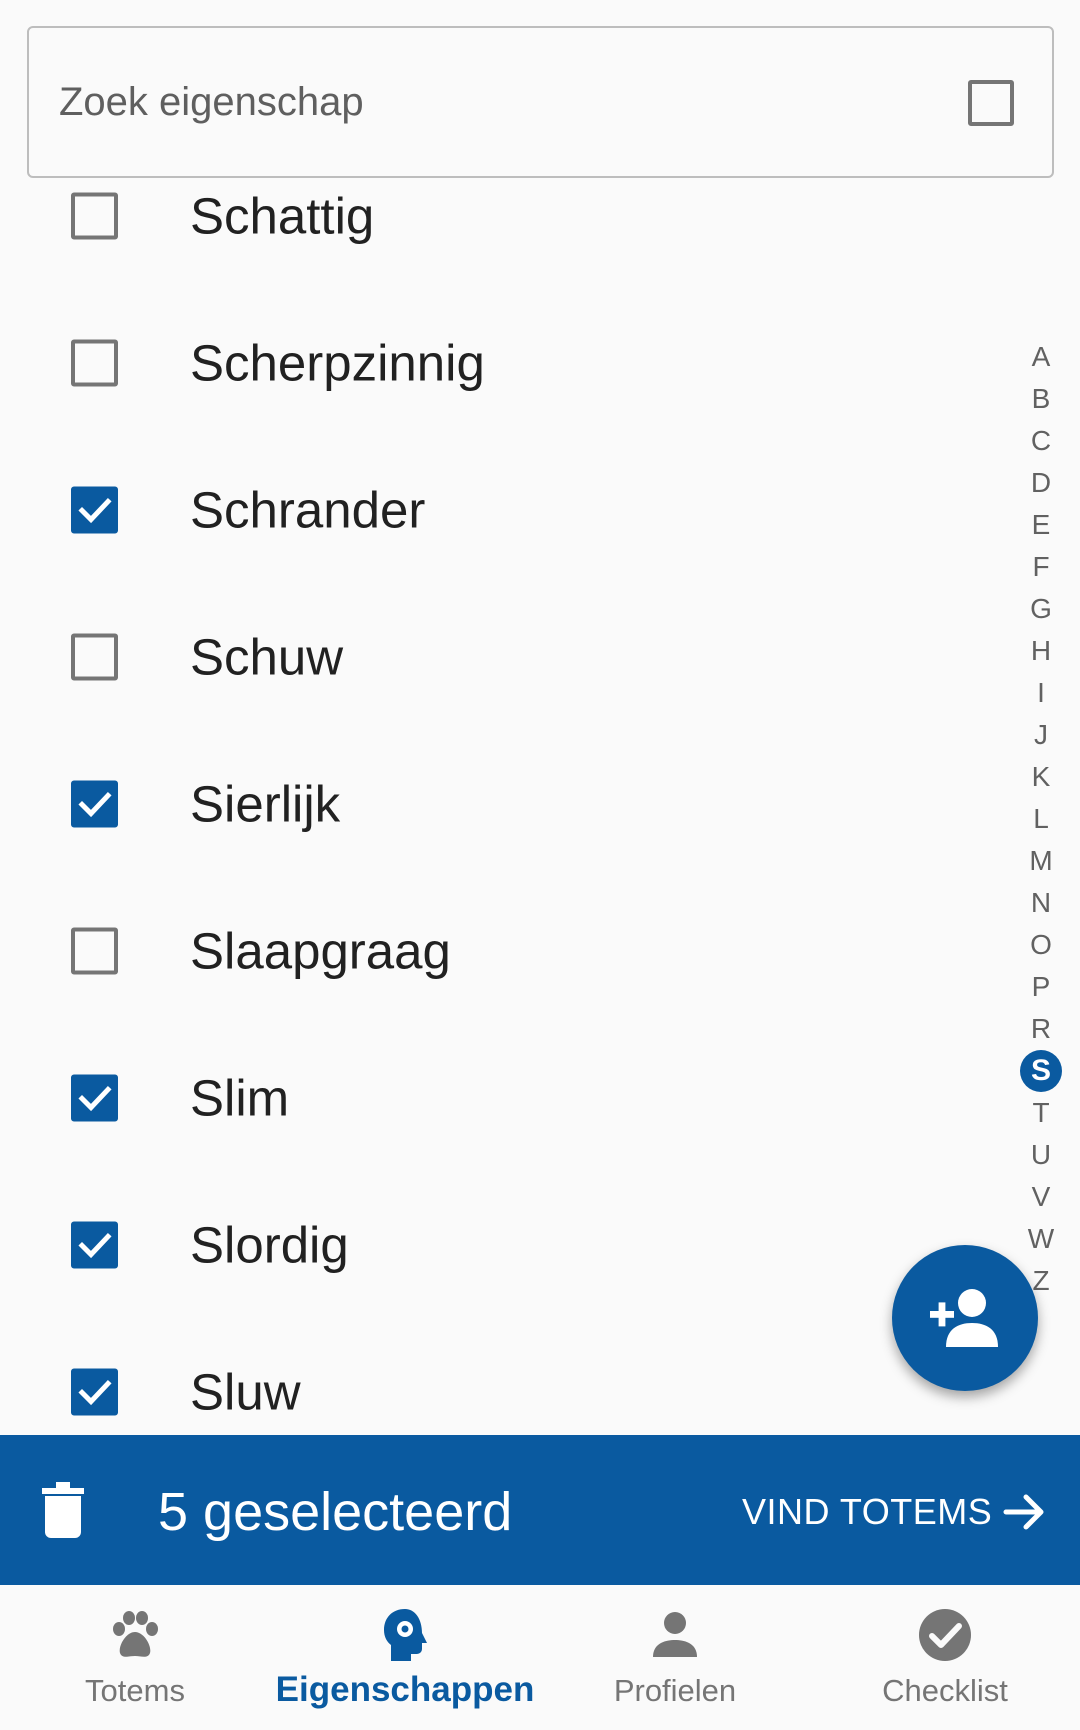 This screenshot has height=1730, width=1080. I want to click on nav-eigenschappen: Eigenschappen, so click(405, 1657).